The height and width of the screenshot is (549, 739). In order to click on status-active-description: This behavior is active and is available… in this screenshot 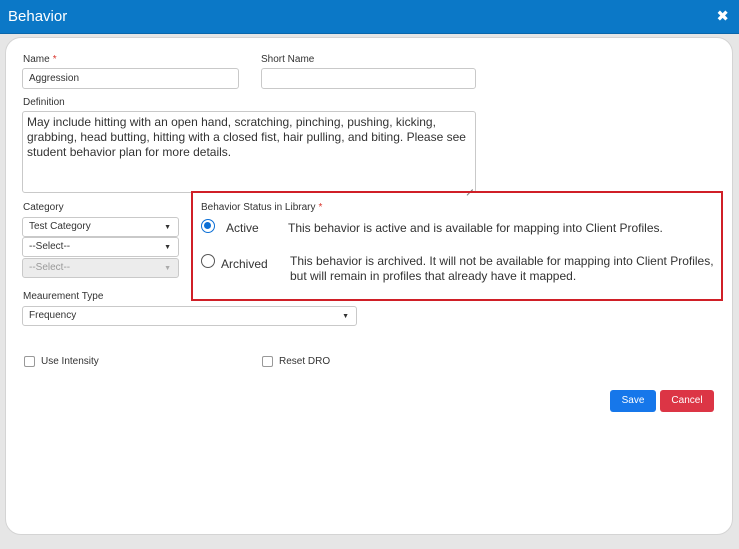, I will do `click(475, 228)`.